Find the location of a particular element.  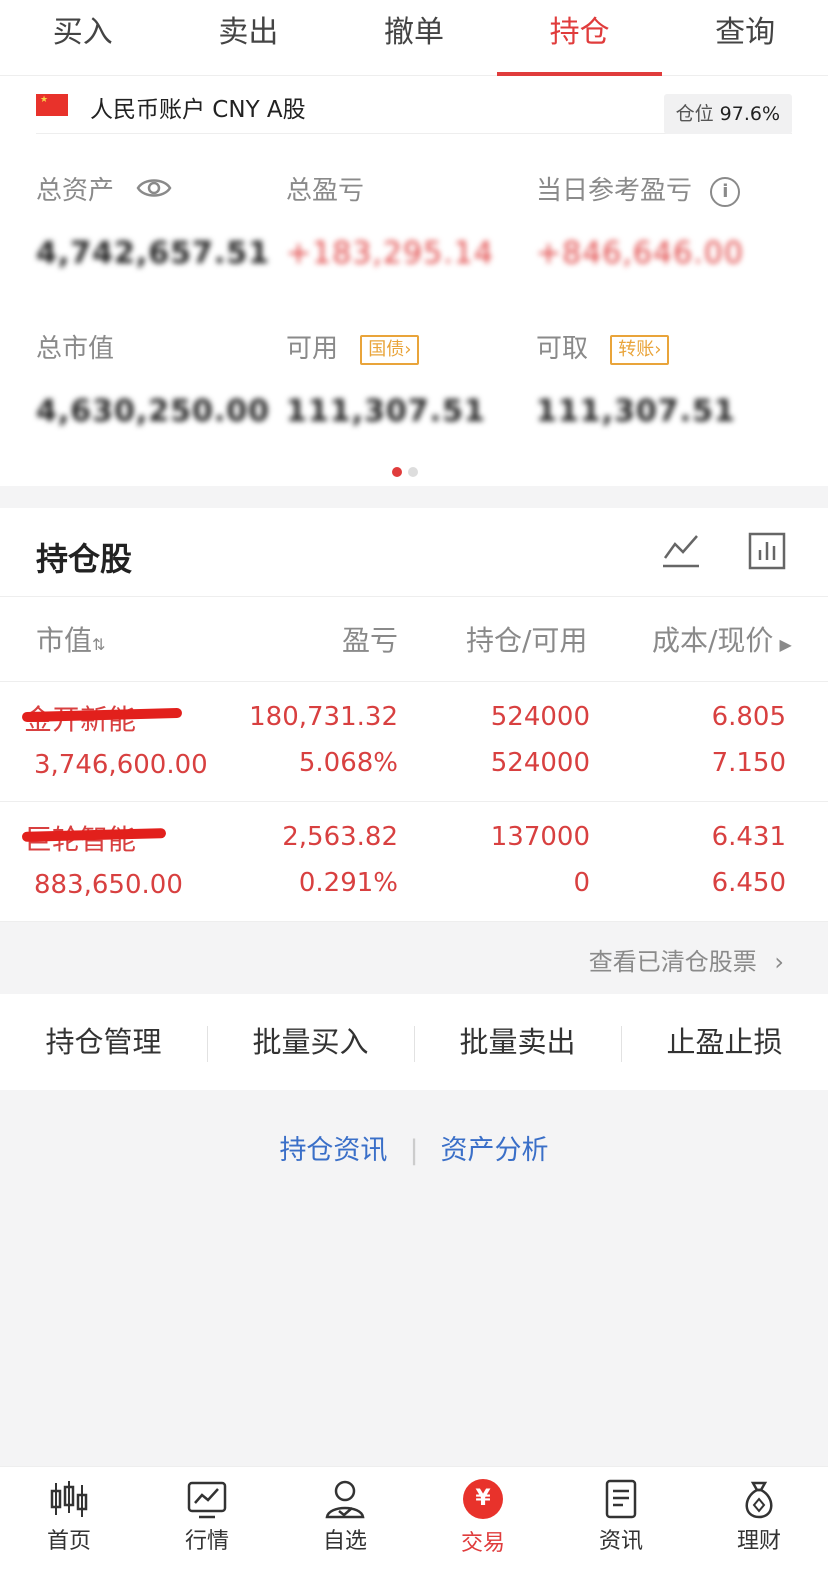

available-label: 可用 is located at coordinates (312, 349).